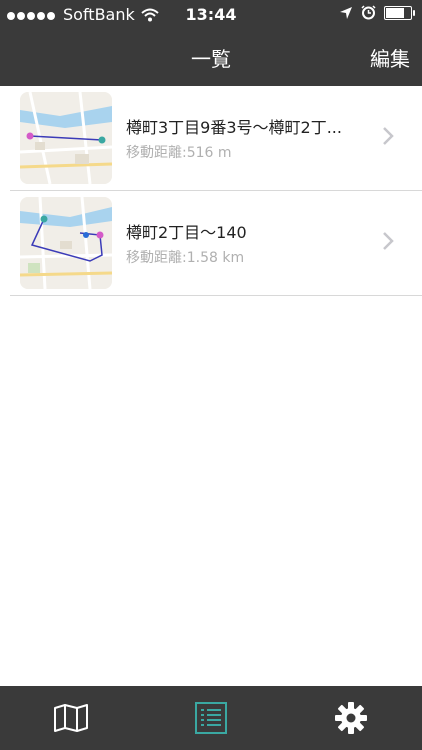  I want to click on tab-bar, so click(211, 718).